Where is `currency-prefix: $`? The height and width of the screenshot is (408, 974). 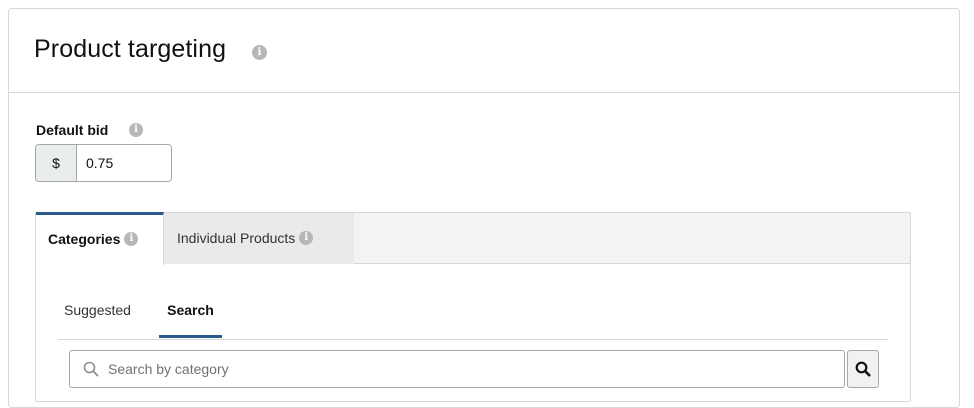 currency-prefix: $ is located at coordinates (56, 163).